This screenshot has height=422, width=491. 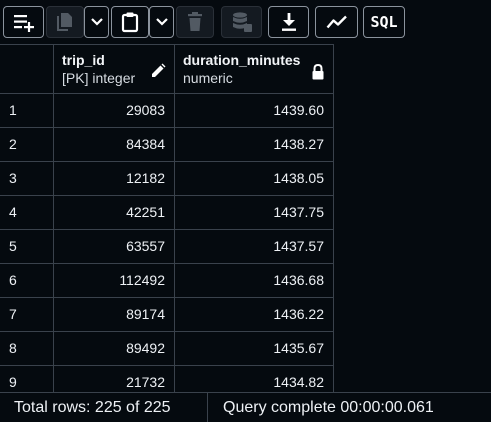 What do you see at coordinates (27, 69) in the screenshot?
I see `row-number-header` at bounding box center [27, 69].